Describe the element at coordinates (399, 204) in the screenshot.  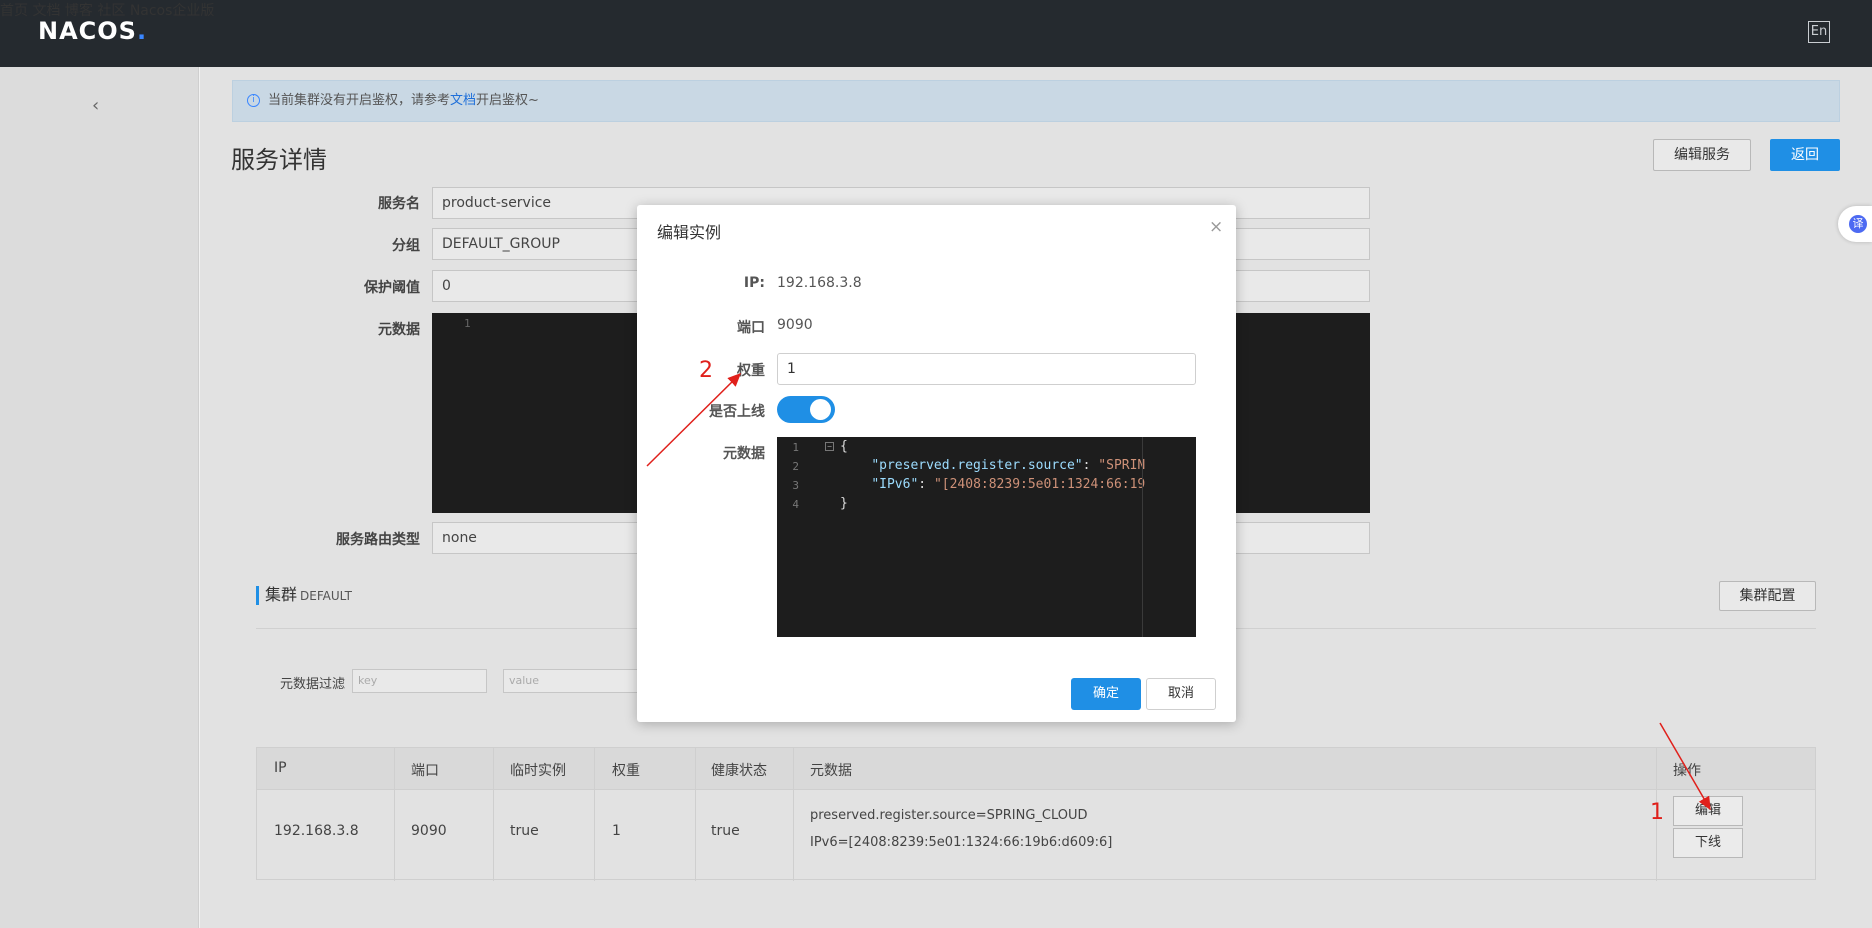
I see `service-name-label: 服务名` at that location.